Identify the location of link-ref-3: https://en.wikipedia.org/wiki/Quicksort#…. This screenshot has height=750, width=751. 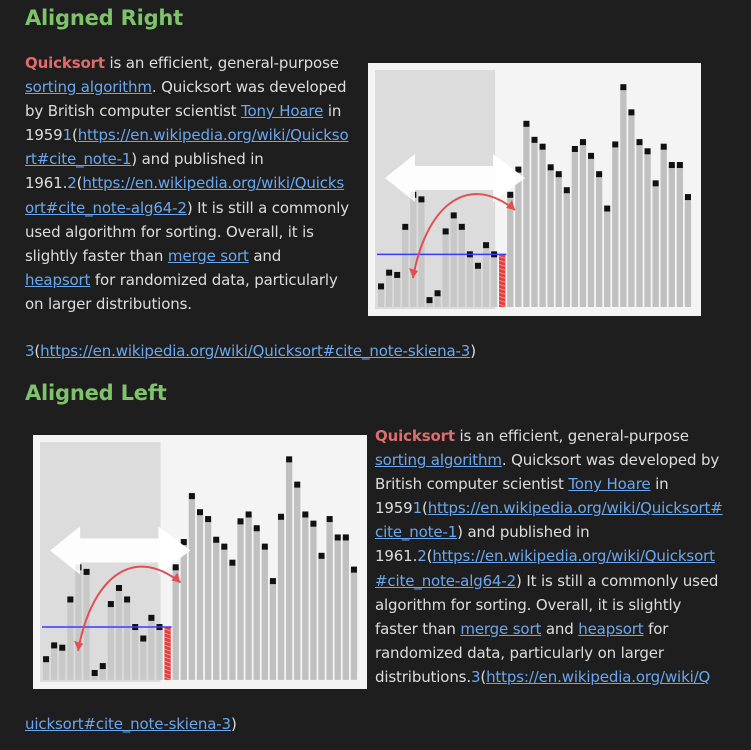
(255, 351).